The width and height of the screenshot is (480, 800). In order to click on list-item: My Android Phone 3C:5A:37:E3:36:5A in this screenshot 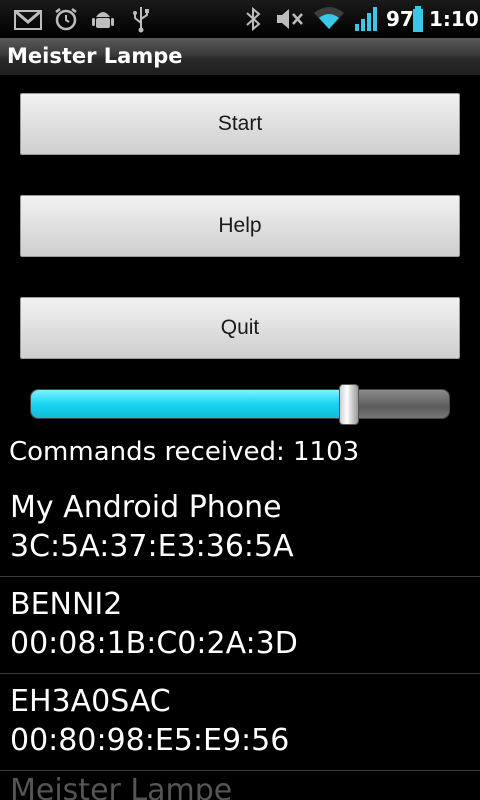, I will do `click(240, 528)`.